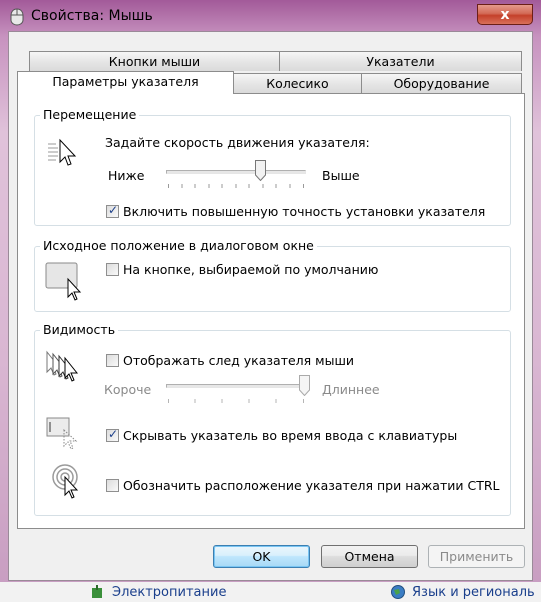 This screenshot has height=602, width=541. What do you see at coordinates (169, 592) in the screenshot?
I see `background-item-power: Электропитание` at bounding box center [169, 592].